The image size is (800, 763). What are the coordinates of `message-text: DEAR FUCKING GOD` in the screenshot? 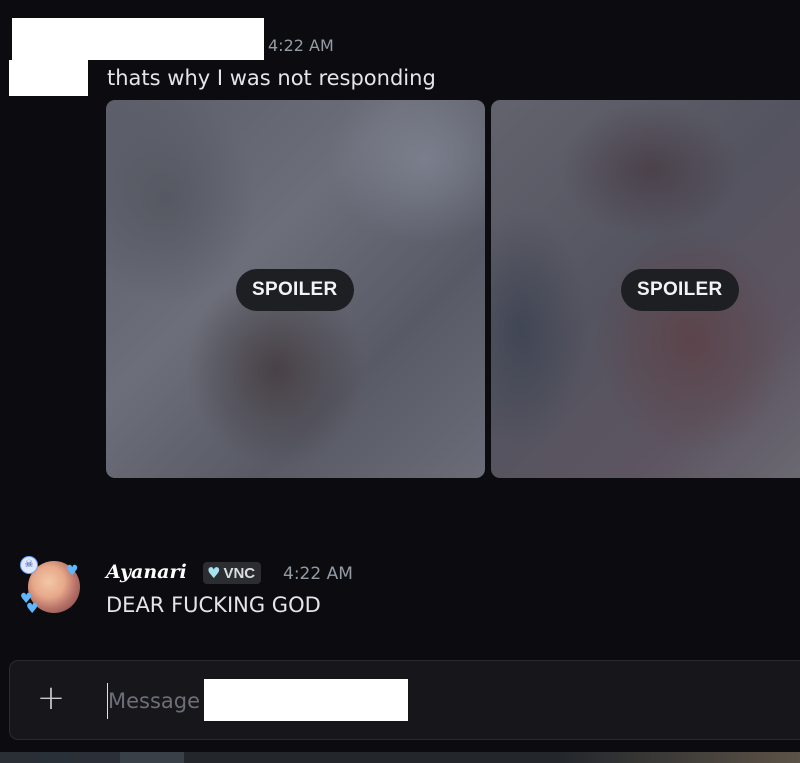 It's located at (213, 605).